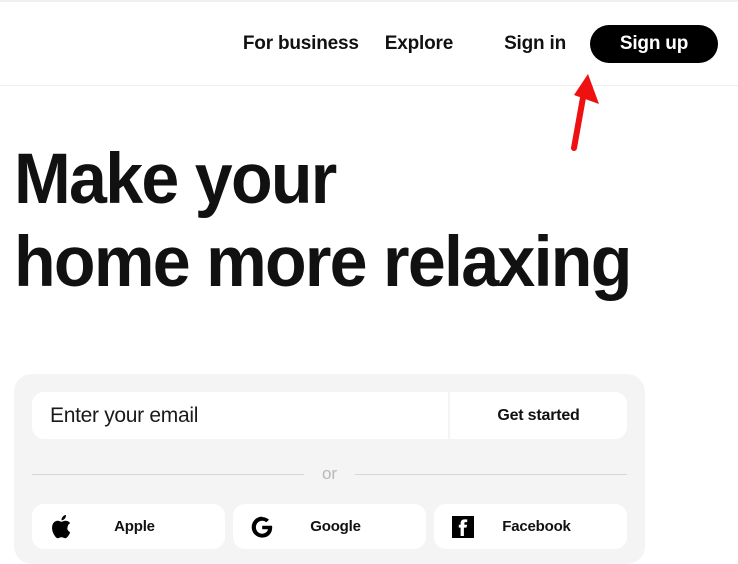  I want to click on google-login-label: Google, so click(335, 526).